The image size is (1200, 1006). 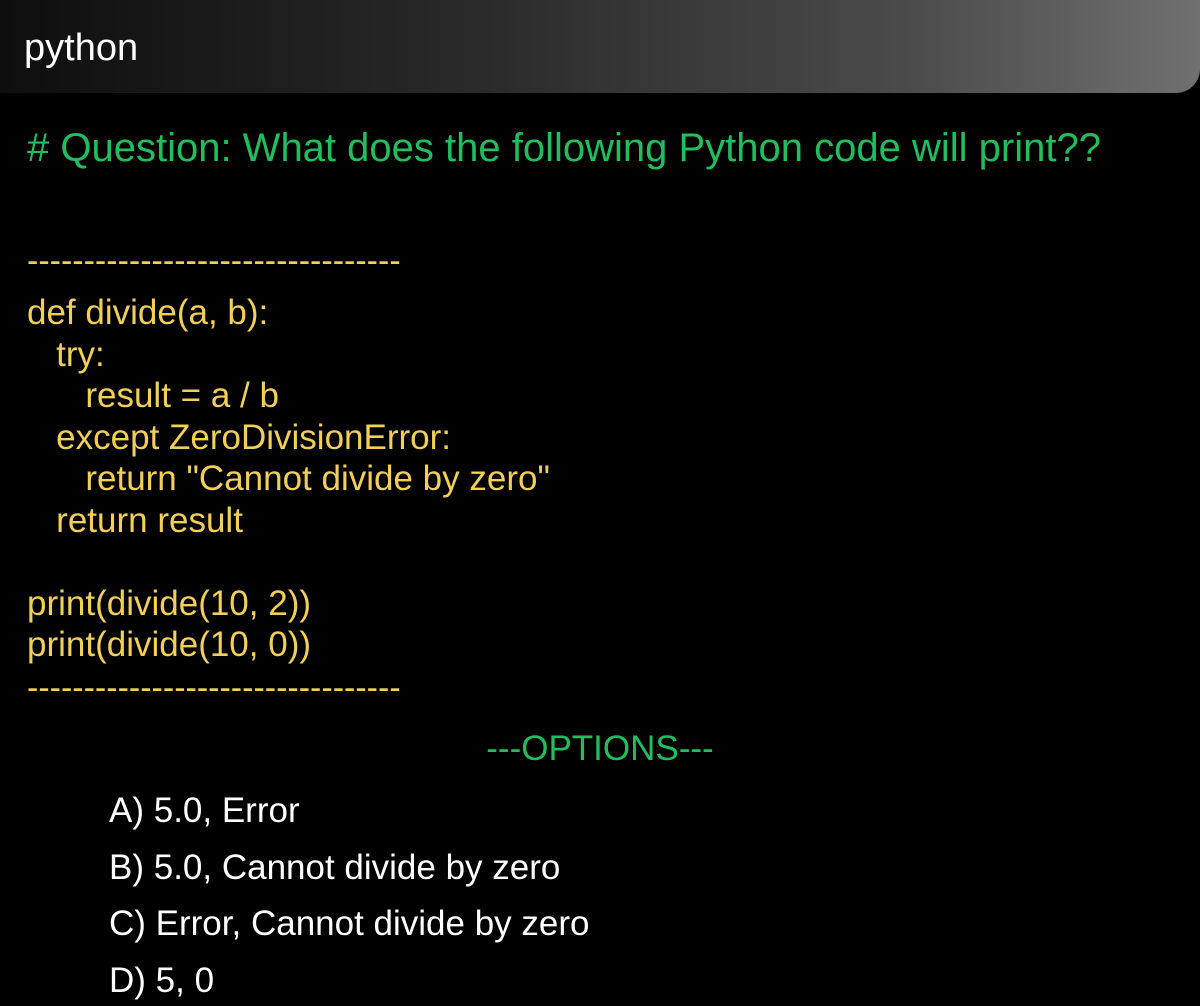 I want to click on code-line: return result, so click(x=135, y=520).